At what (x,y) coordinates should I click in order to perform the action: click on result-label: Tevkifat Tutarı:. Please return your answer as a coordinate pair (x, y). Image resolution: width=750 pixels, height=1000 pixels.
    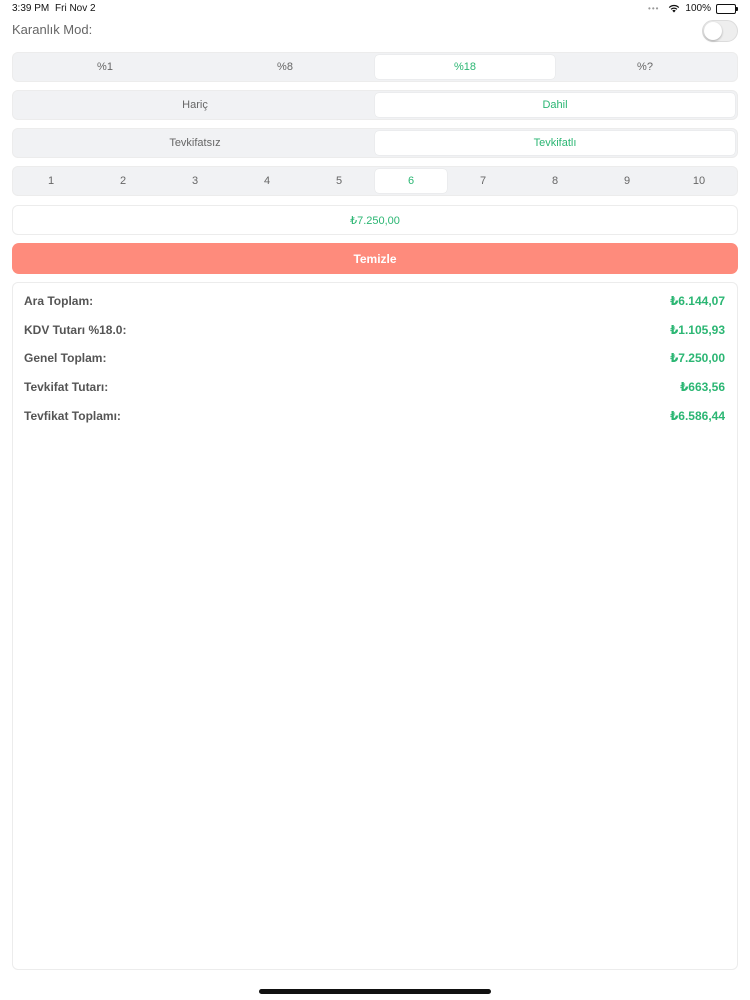
    Looking at the image, I should click on (66, 387).